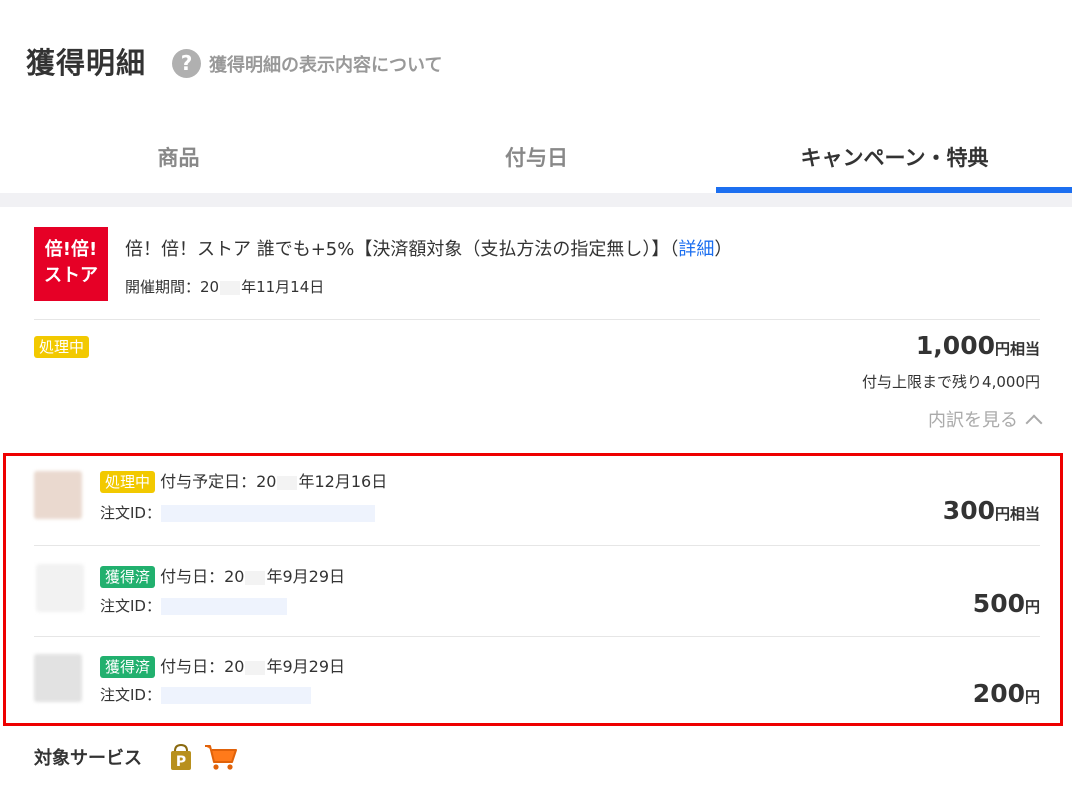 This screenshot has width=1072, height=787. I want to click on store-logo-line2: ストア, so click(71, 275).